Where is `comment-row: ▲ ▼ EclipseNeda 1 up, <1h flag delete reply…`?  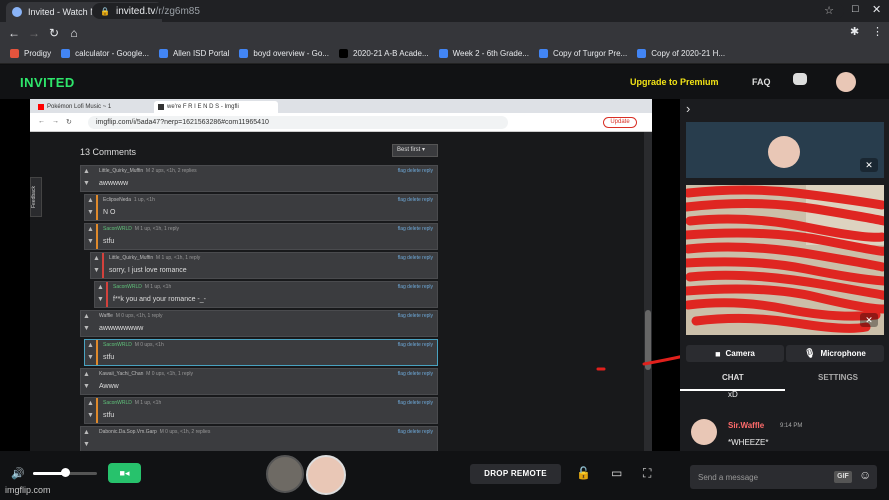
comment-row: ▲ ▼ EclipseNeda 1 up, <1h flag delete reply… is located at coordinates (261, 207).